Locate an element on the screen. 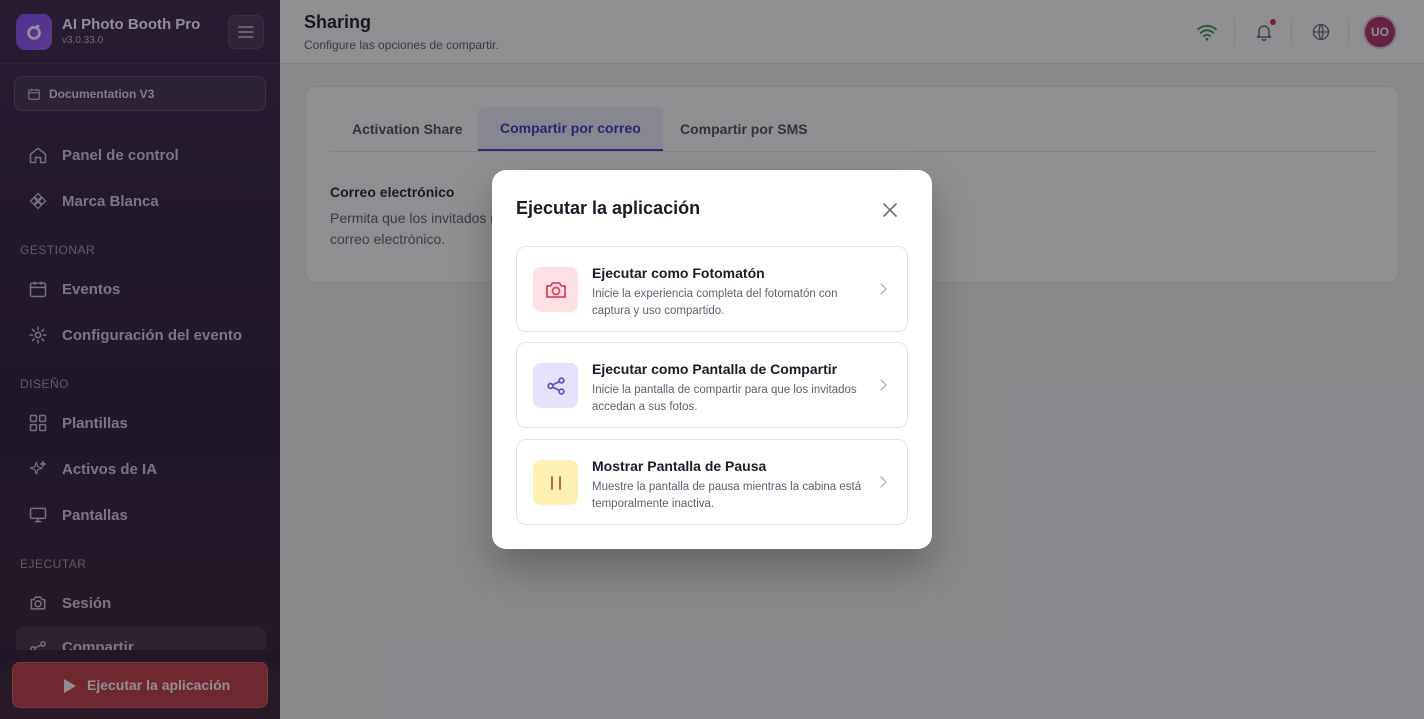 The image size is (1424, 719). option-title: Ejecutar como Pantalla de Compartir is located at coordinates (715, 369).